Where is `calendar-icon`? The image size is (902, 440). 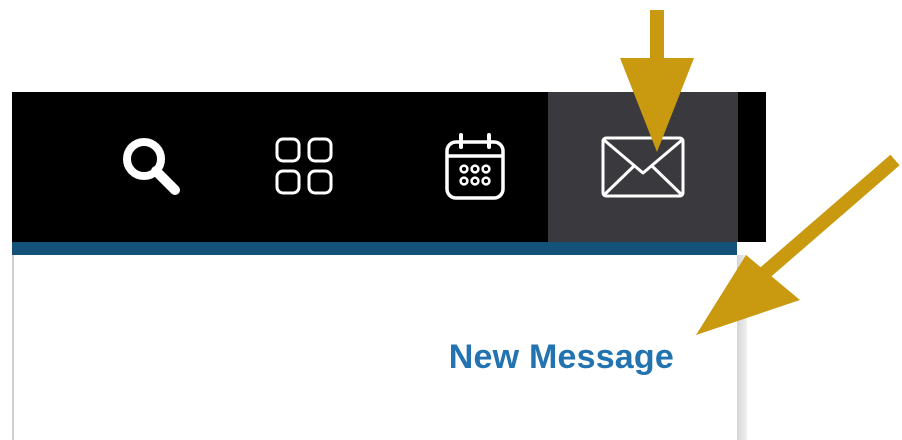
calendar-icon is located at coordinates (475, 166).